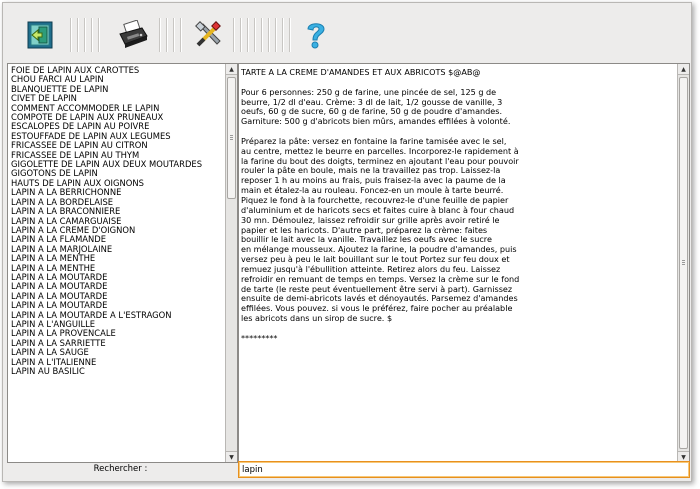  Describe the element at coordinates (464, 469) in the screenshot. I see `search-input` at that location.